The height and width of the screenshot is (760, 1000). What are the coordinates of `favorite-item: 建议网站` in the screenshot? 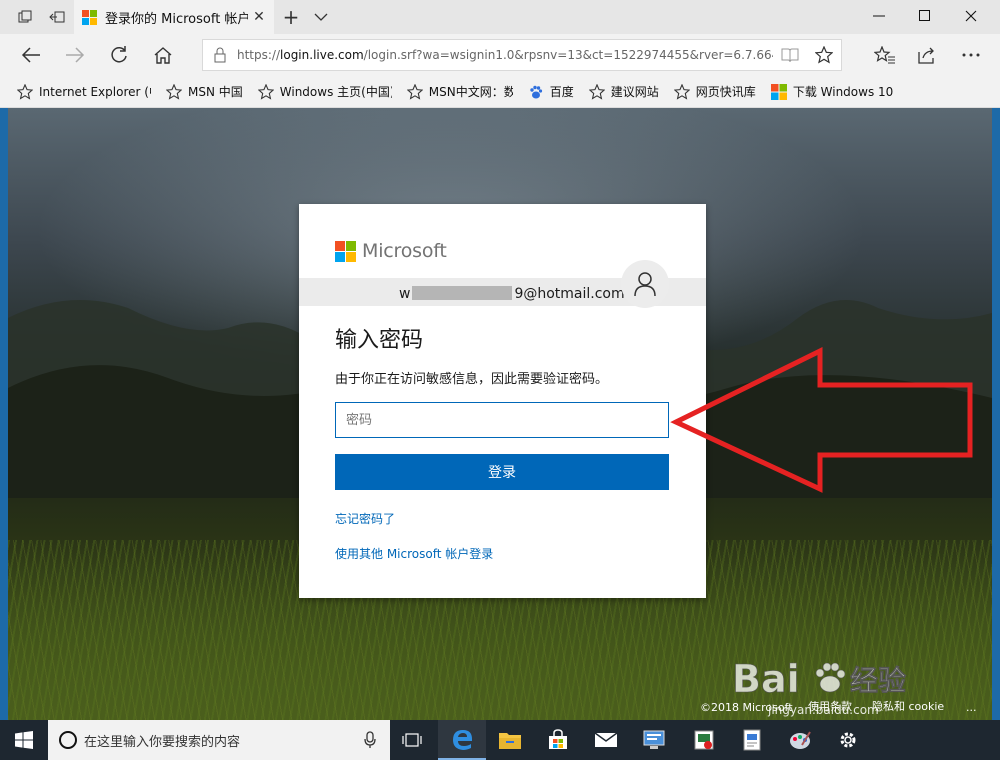 It's located at (623, 92).